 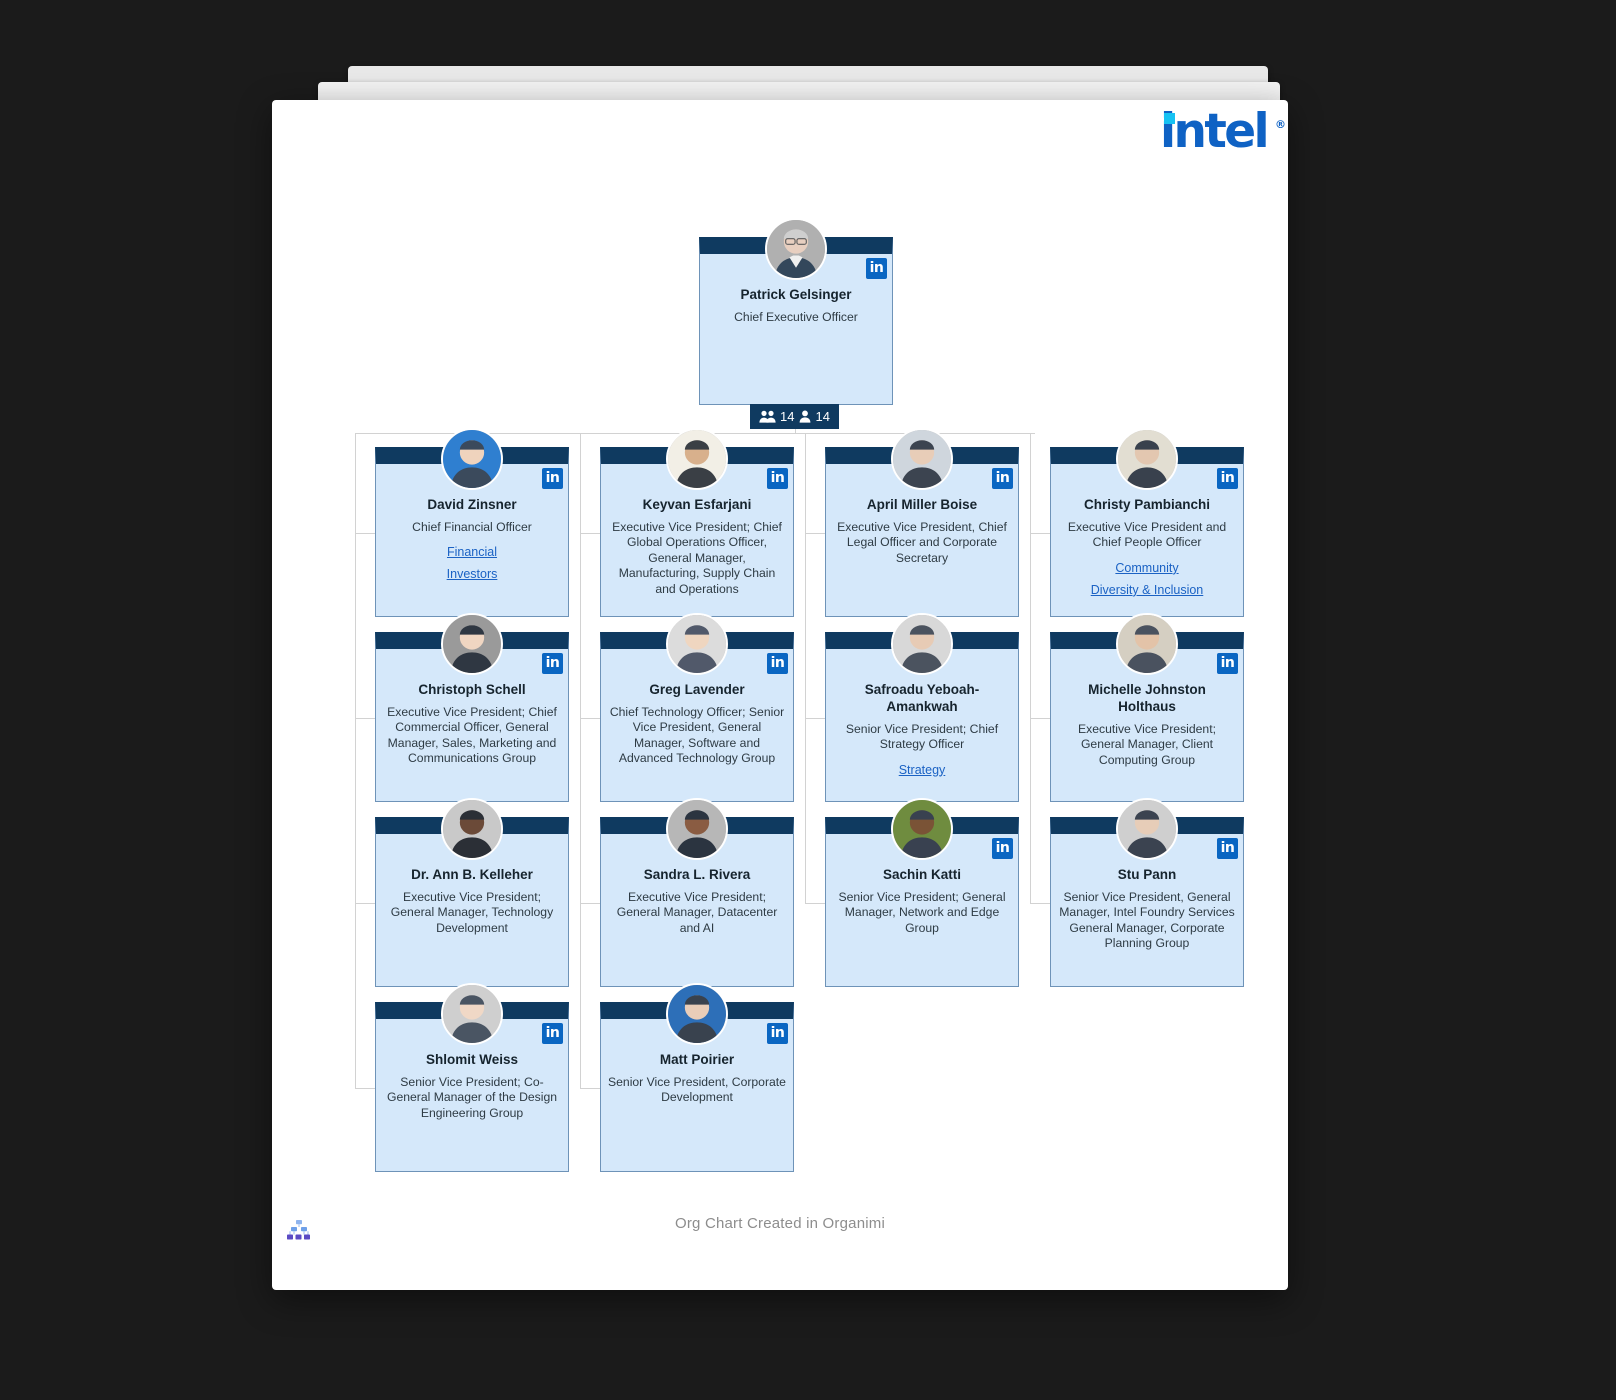 I want to click on node-name: Dr. Ann B. Kelleher, so click(x=472, y=874).